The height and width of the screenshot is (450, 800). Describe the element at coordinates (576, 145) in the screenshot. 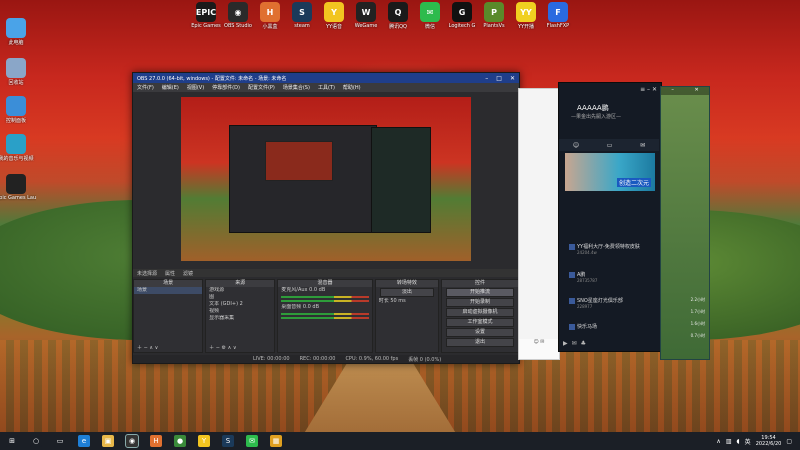

I see `contacts-tab-icon: ☺` at that location.